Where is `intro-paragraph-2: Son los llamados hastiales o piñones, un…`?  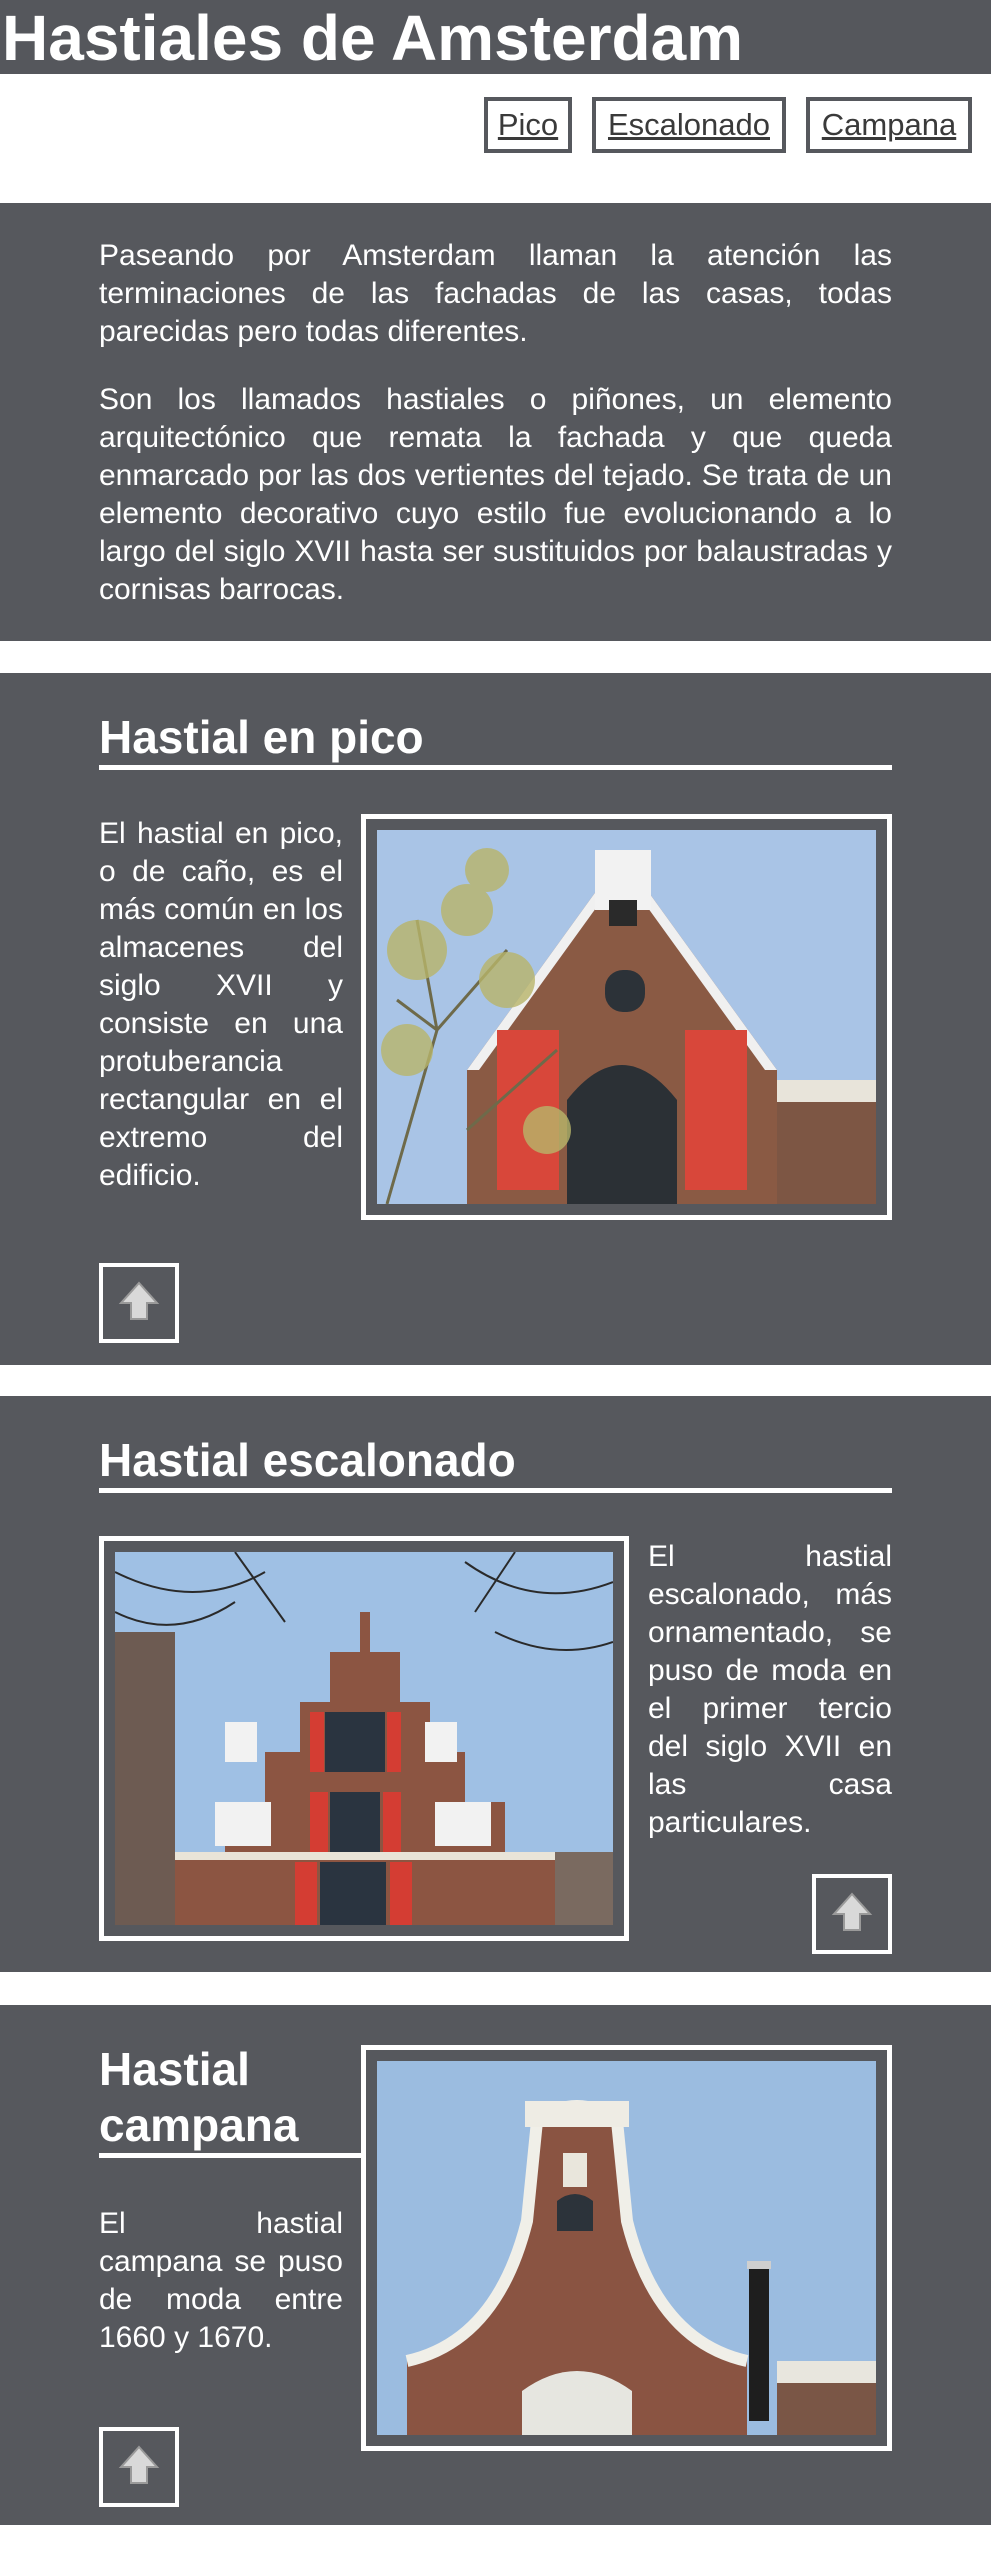 intro-paragraph-2: Son los llamados hastiales o piñones, un… is located at coordinates (495, 494).